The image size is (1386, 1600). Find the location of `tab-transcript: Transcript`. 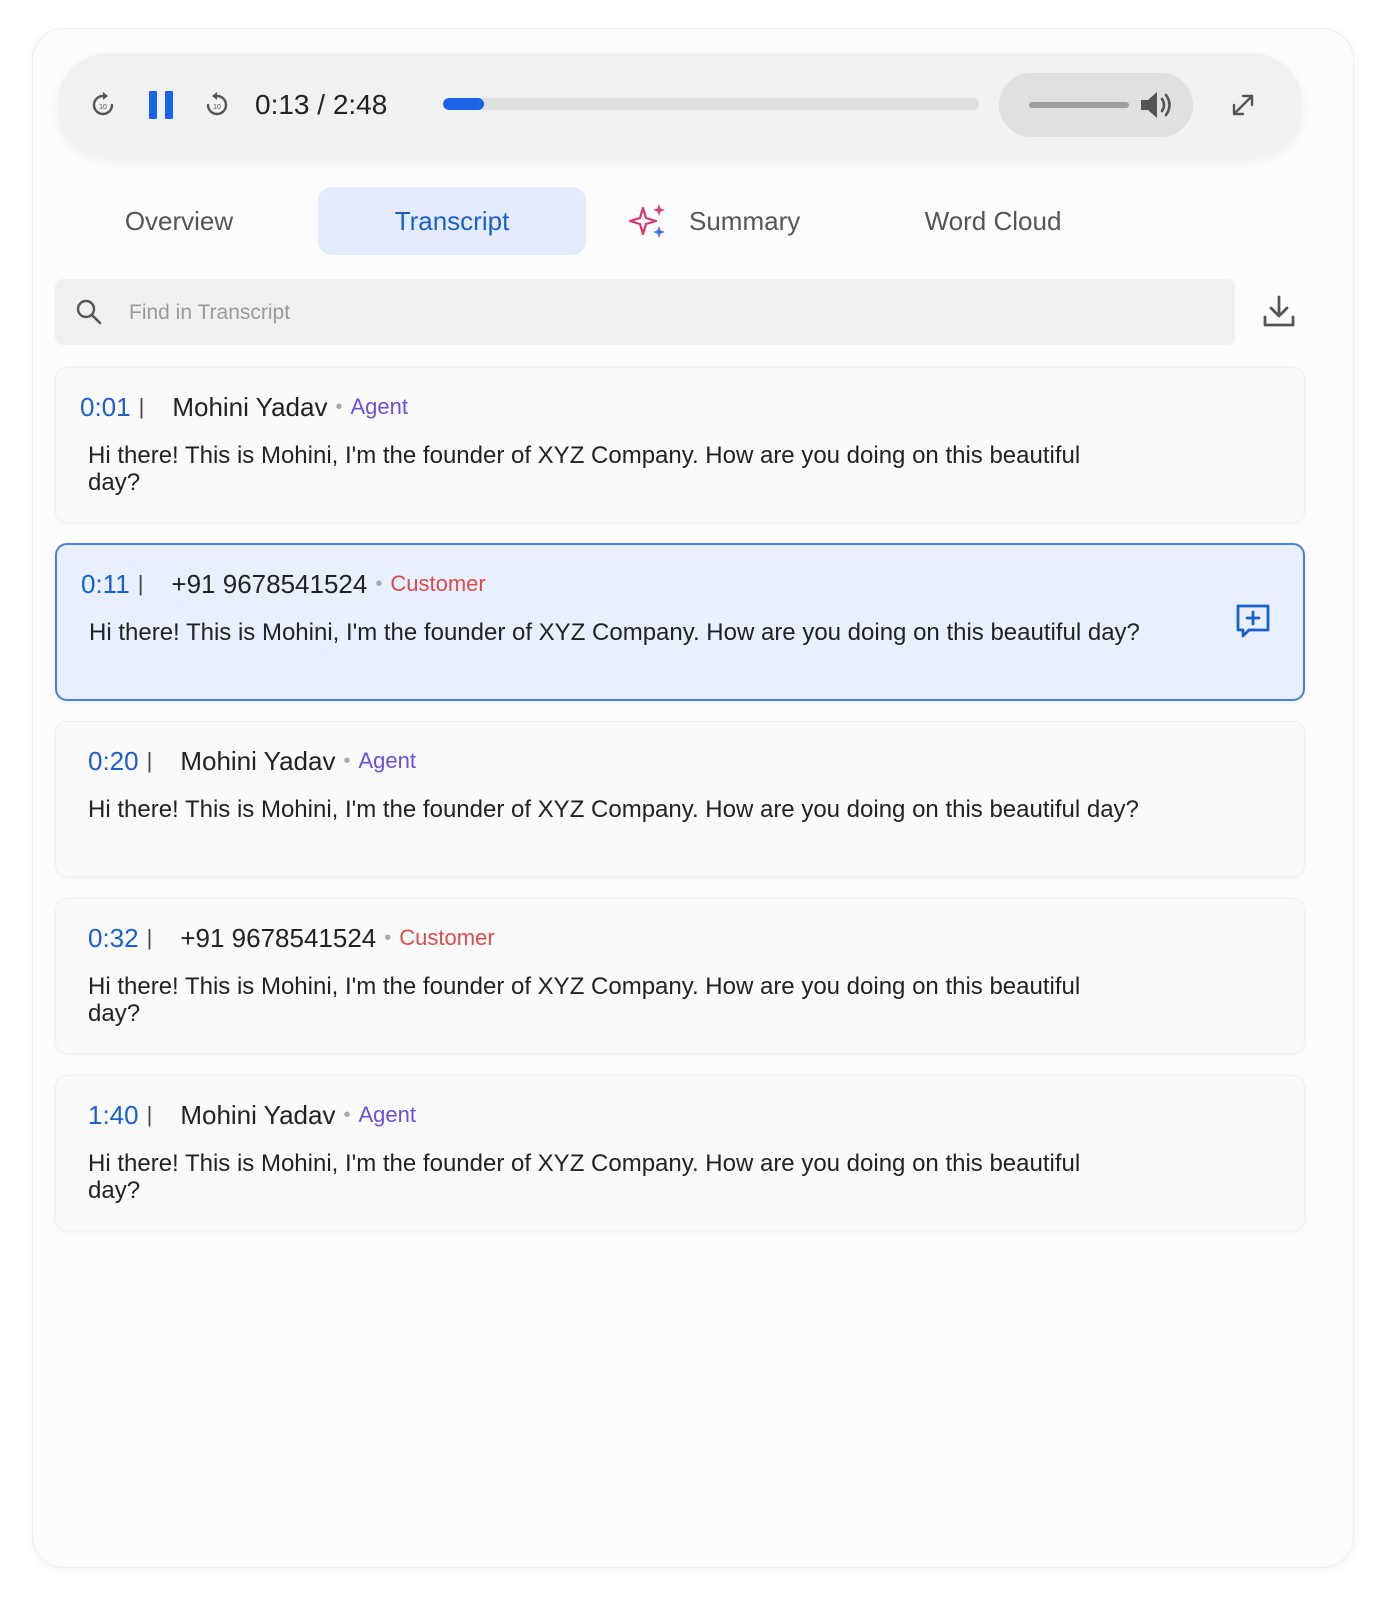

tab-transcript: Transcript is located at coordinates (452, 221).